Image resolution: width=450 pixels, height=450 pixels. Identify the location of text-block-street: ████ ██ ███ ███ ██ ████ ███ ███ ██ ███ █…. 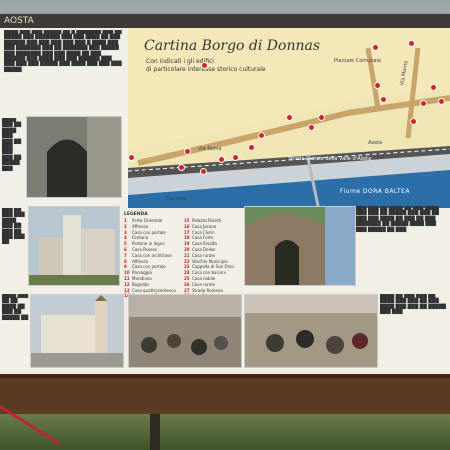
(413, 305).